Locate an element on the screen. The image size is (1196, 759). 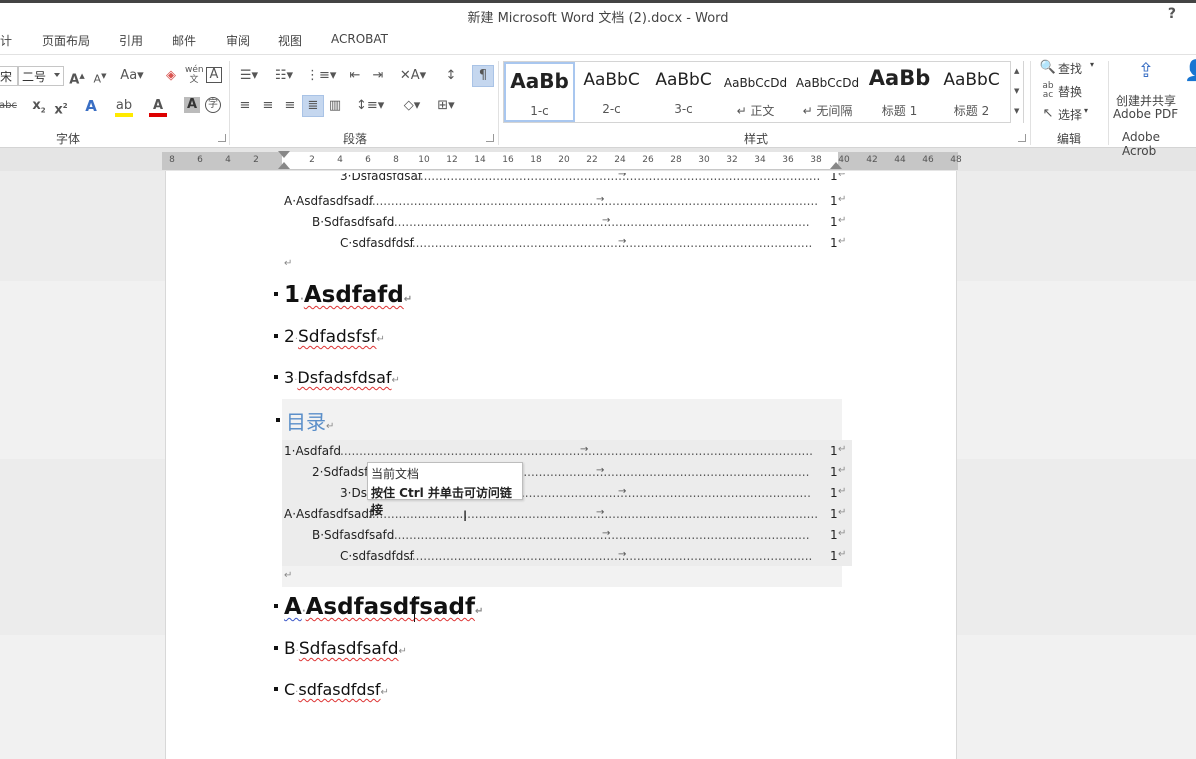
enclose-char-icon: 字 is located at coordinates (213, 105).